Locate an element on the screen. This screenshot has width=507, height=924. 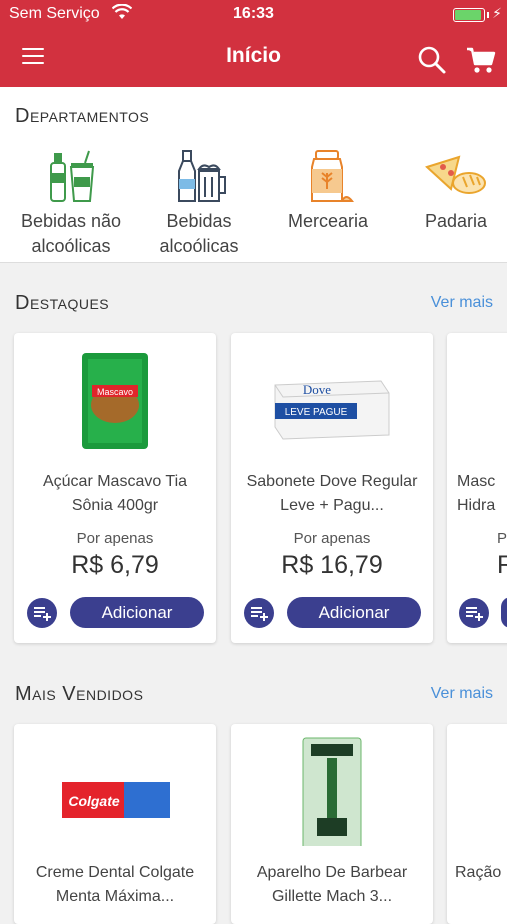
dove-brand-text: Dove is located at coordinates (317, 389).